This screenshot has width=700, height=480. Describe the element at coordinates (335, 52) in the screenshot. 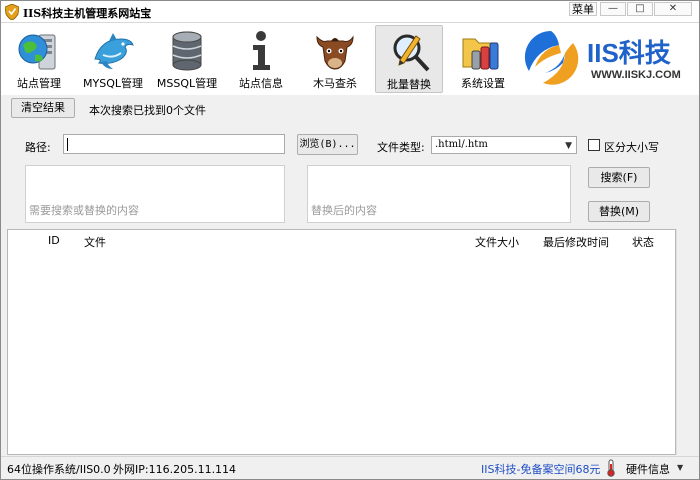

I see `horse-icon` at that location.